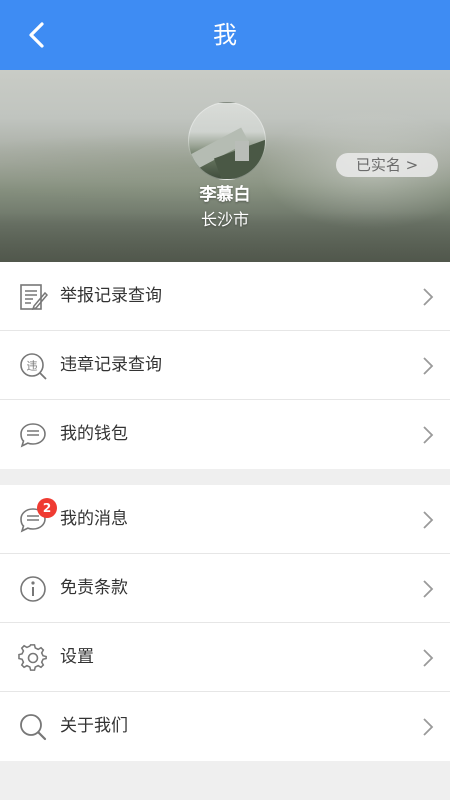  Describe the element at coordinates (33, 589) in the screenshot. I see `info-icon` at that location.